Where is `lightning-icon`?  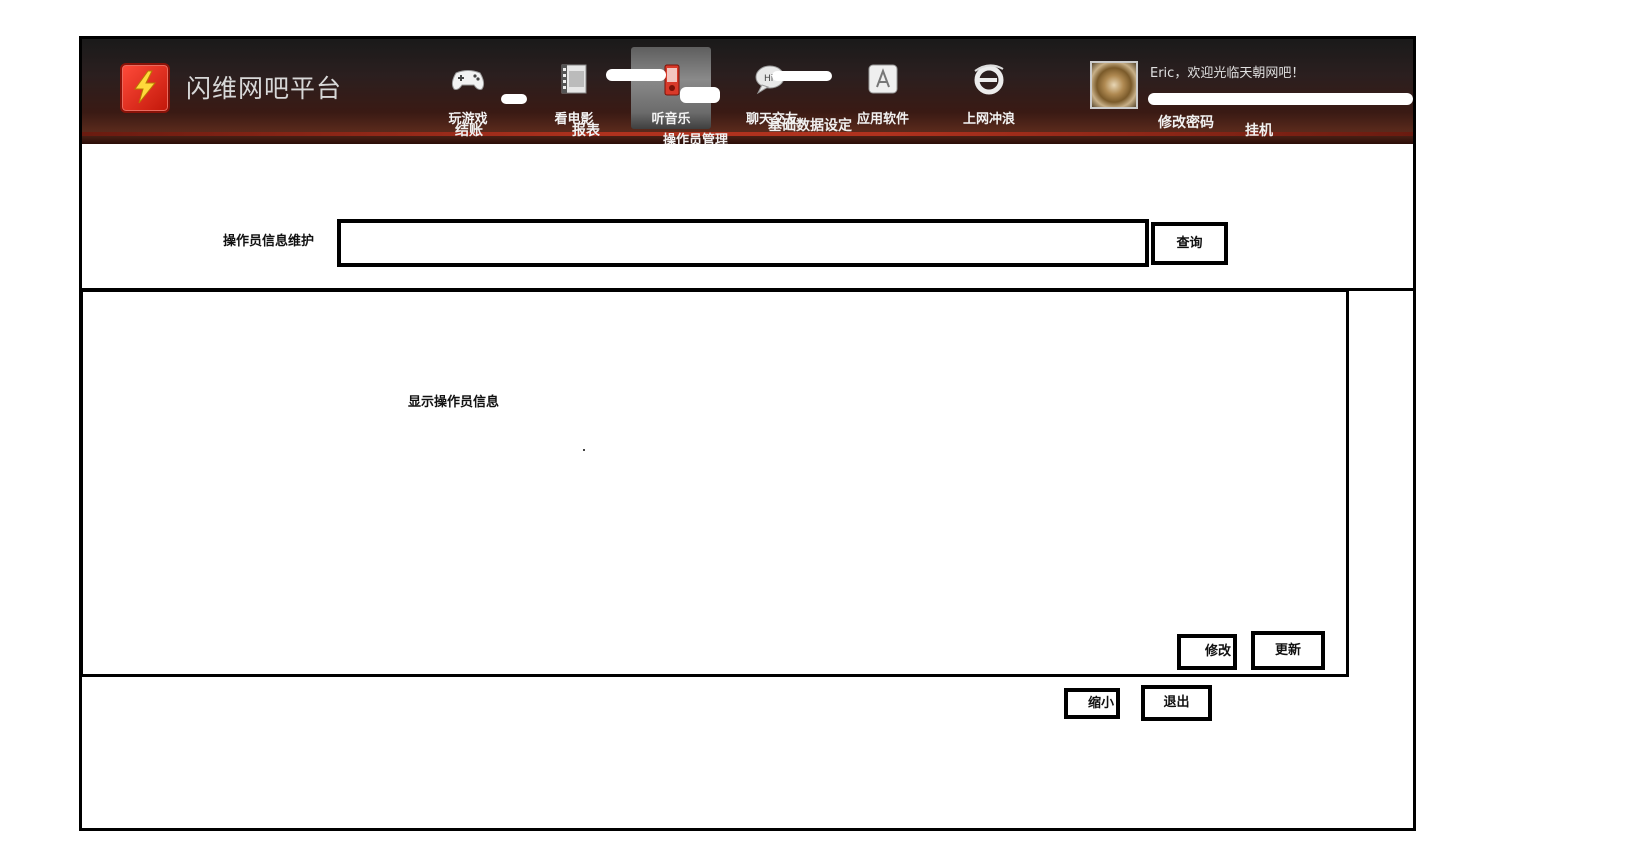 lightning-icon is located at coordinates (145, 88).